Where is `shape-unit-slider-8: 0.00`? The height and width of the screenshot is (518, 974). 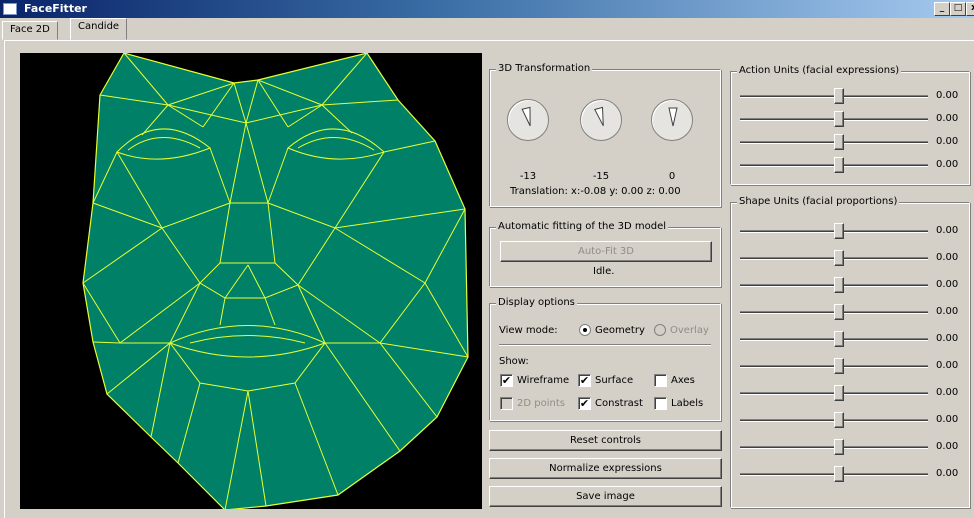
shape-unit-slider-8: 0.00 is located at coordinates (854, 420).